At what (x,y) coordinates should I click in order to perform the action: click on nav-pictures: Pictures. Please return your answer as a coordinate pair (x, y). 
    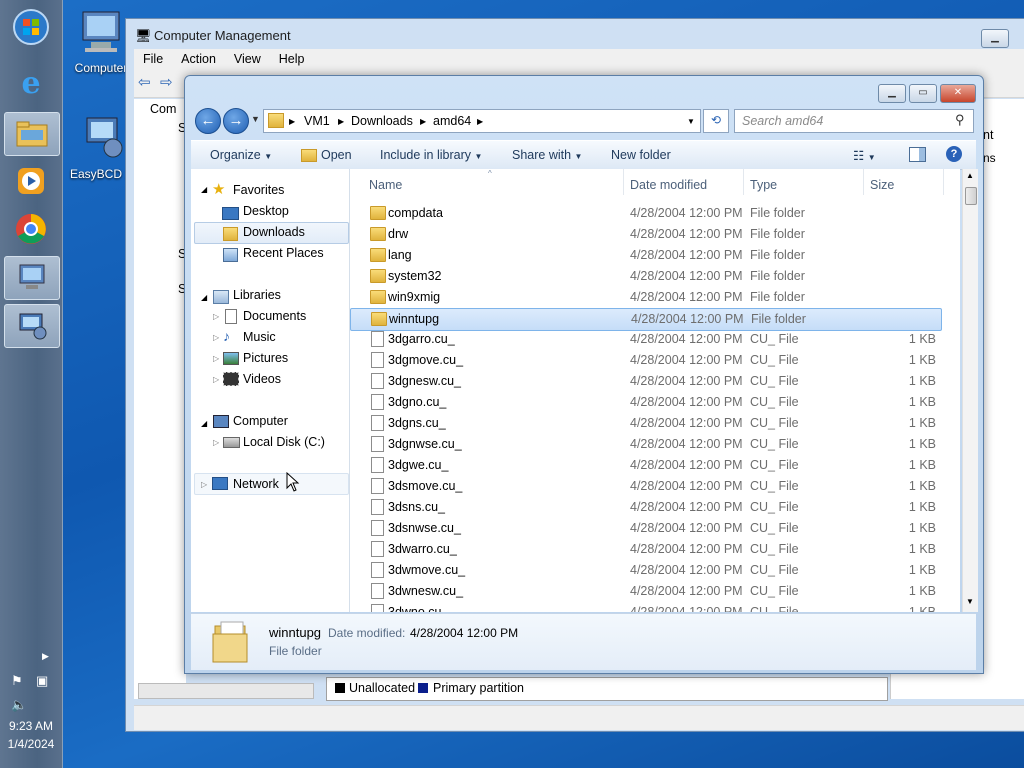
    Looking at the image, I should click on (265, 358).